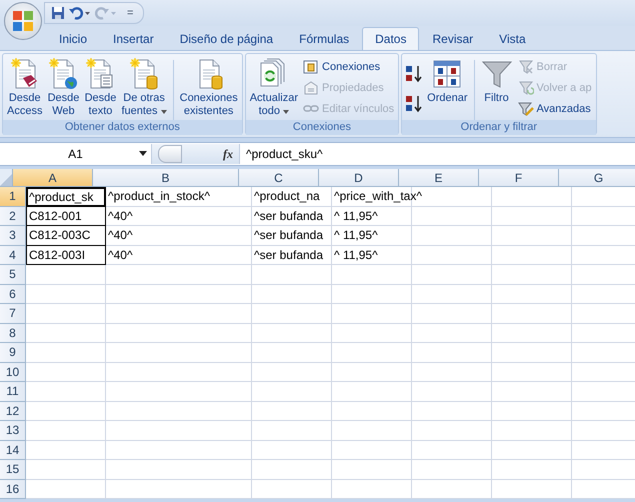 This screenshot has width=635, height=502. What do you see at coordinates (526, 67) in the screenshot?
I see `funnel-clear-icon` at bounding box center [526, 67].